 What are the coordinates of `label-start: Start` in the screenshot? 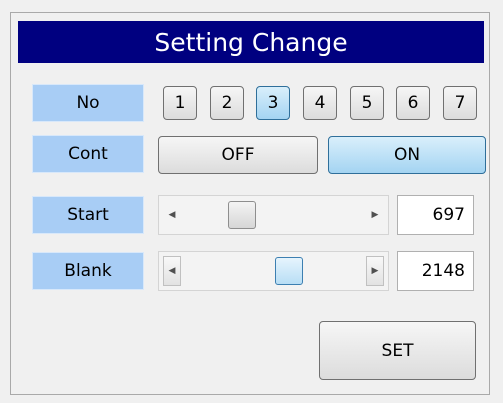 It's located at (88, 215).